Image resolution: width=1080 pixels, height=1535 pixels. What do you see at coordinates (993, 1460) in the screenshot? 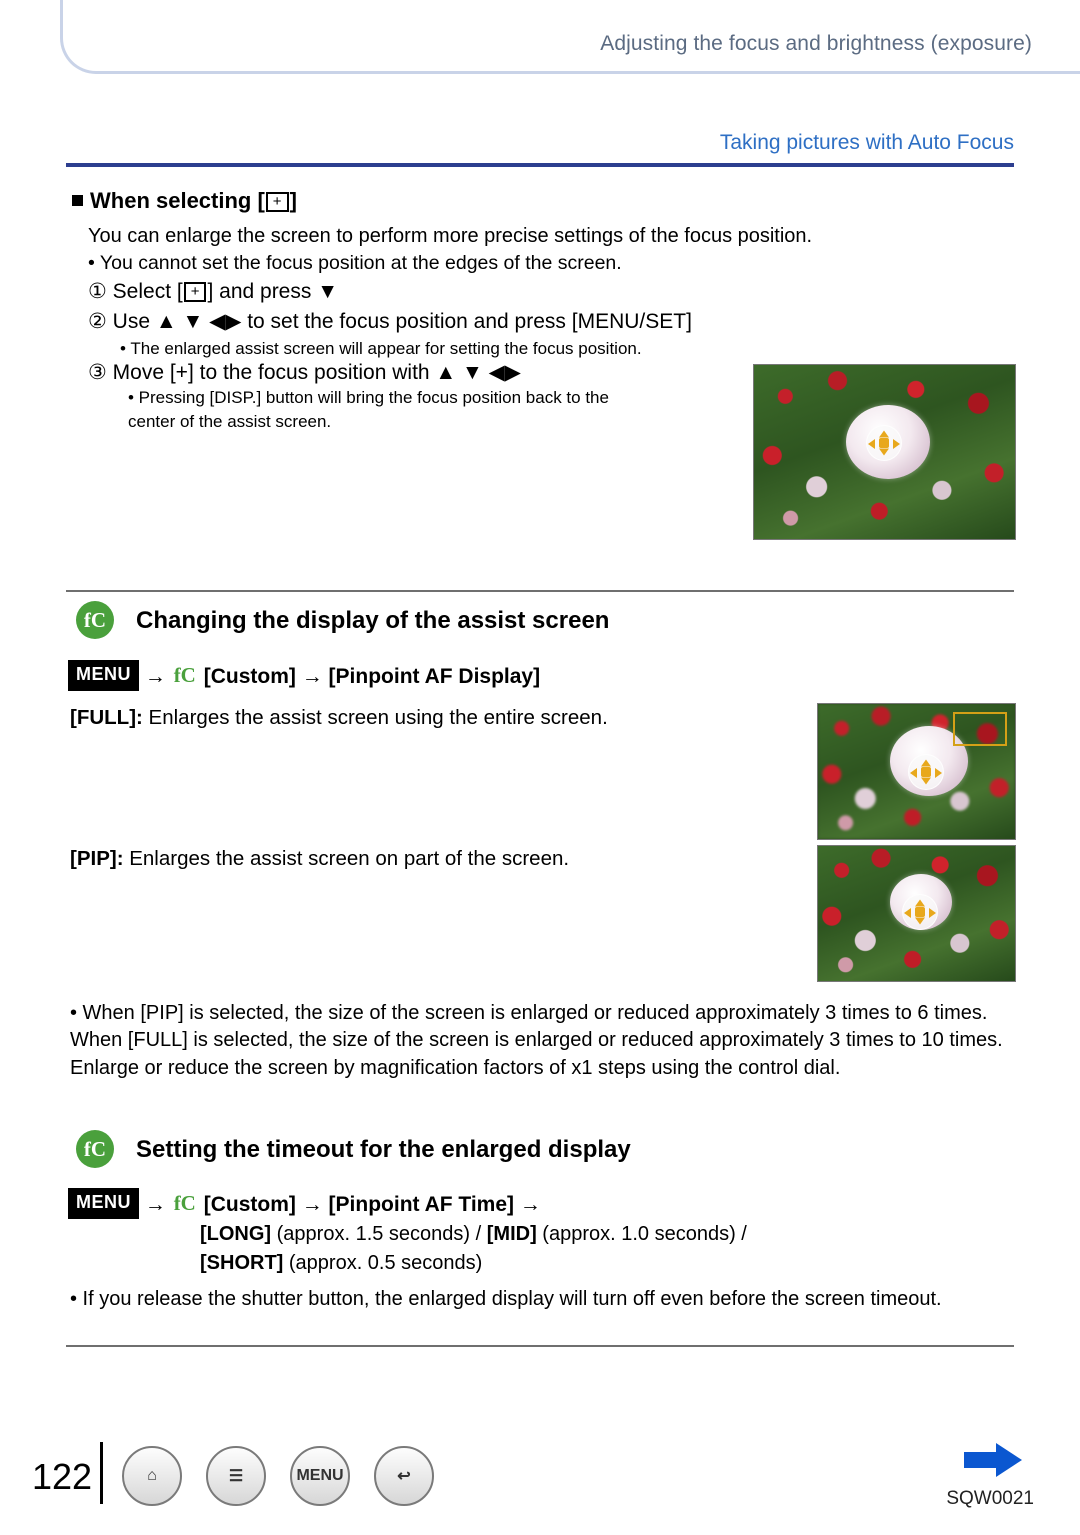
I see `next-page-arrow-icon` at bounding box center [993, 1460].